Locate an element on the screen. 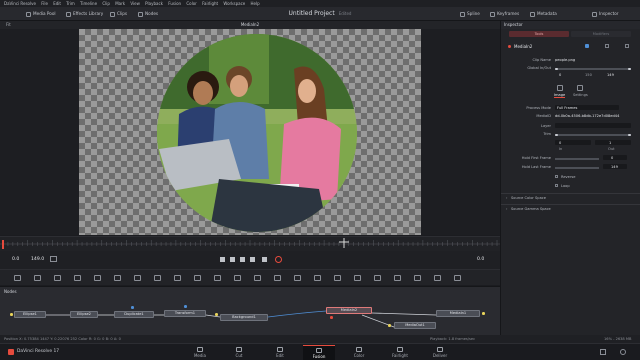 This screenshot has height=360, width=640. trim-in-field: 0 is located at coordinates (573, 142).